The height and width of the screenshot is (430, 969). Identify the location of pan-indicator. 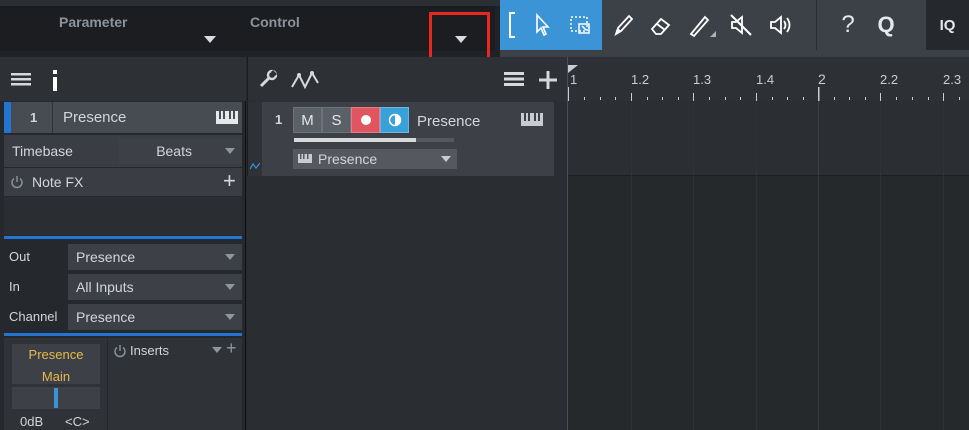
(56, 398).